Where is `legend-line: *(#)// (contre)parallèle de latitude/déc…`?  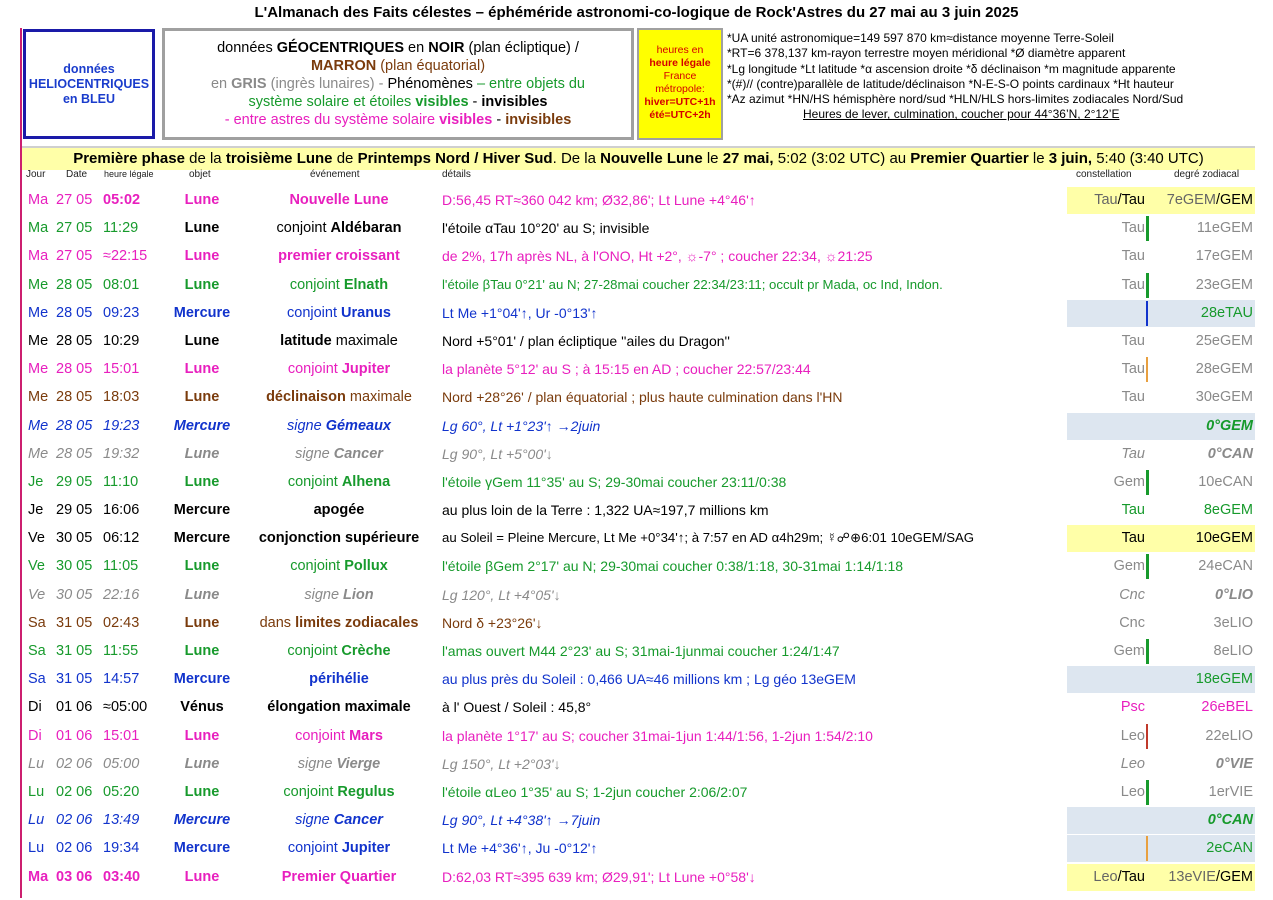 legend-line: *(#)// (contre)parallèle de latitude/déc… is located at coordinates (950, 83).